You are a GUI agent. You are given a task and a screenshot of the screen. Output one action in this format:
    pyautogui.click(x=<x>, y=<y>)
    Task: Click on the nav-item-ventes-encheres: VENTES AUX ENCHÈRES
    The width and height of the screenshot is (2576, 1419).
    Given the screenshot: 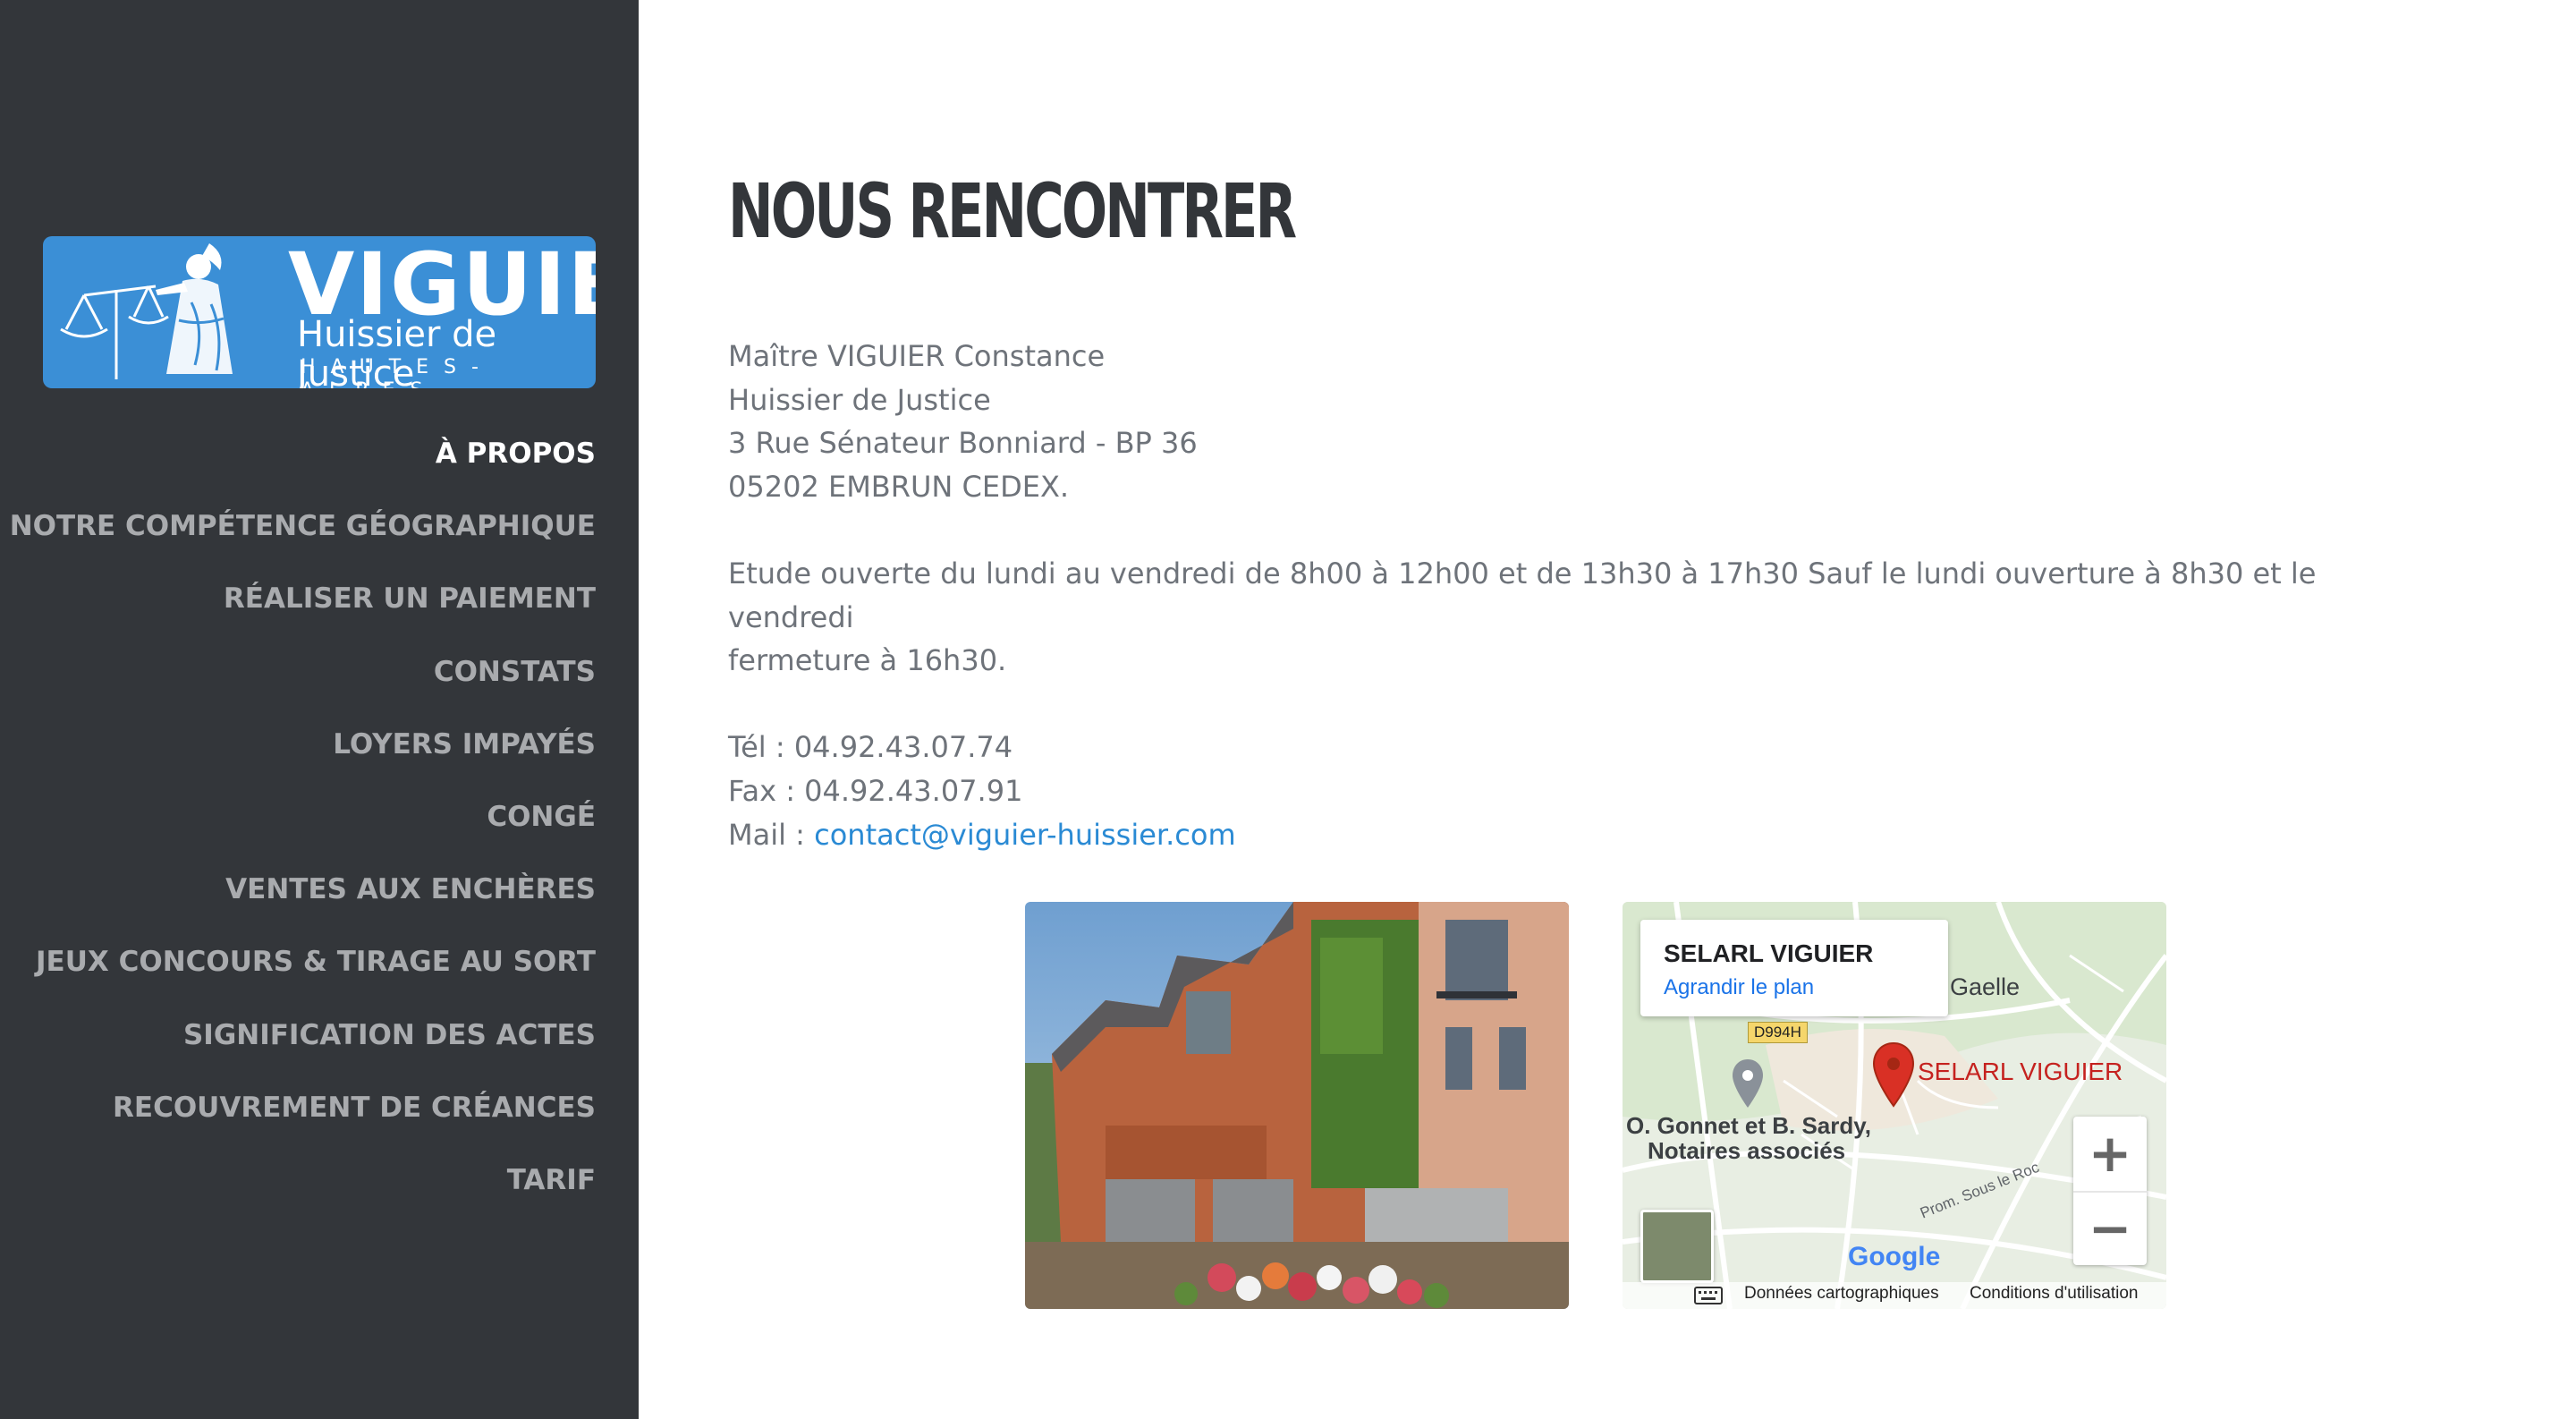 What is the action you would take?
    pyautogui.click(x=300, y=906)
    